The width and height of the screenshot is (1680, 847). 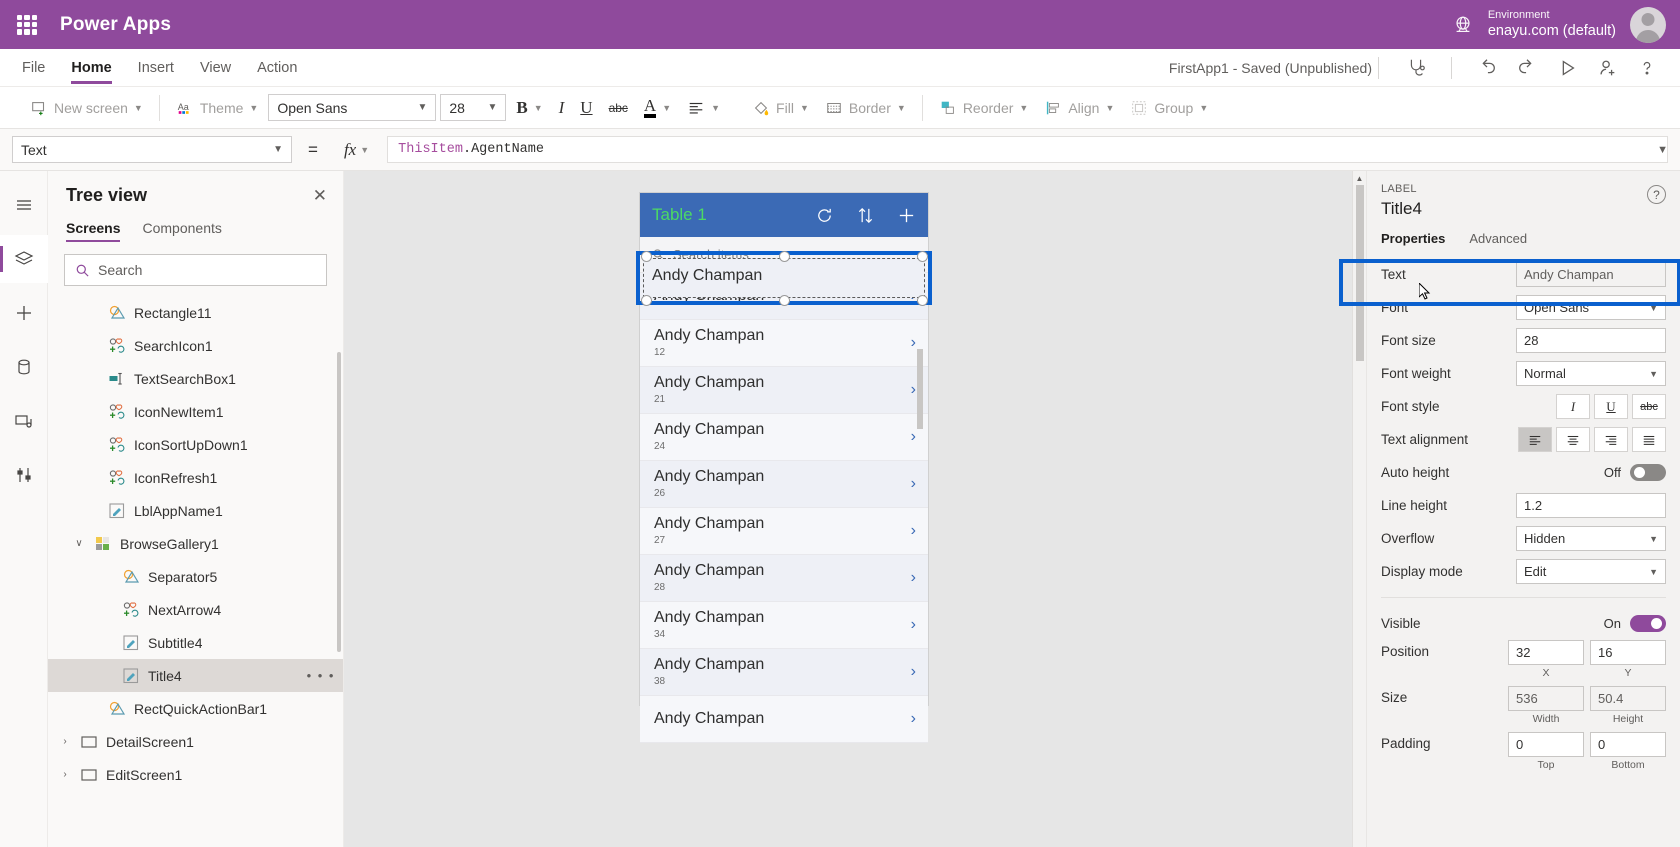 What do you see at coordinates (1591, 571) in the screenshot?
I see `display-mode-select: Edit ▼` at bounding box center [1591, 571].